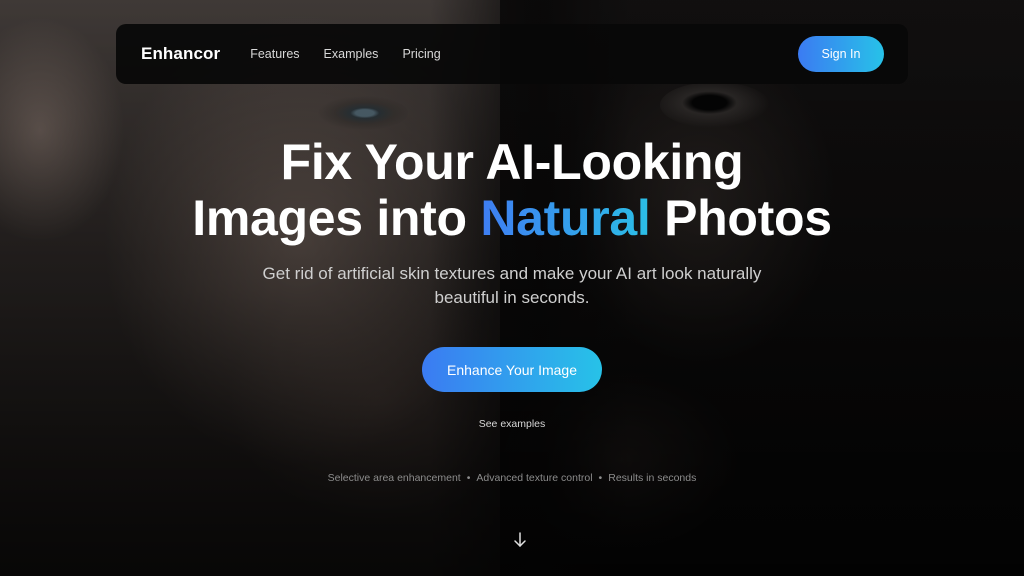  Describe the element at coordinates (652, 478) in the screenshot. I see `feature-item: Results in seconds` at that location.